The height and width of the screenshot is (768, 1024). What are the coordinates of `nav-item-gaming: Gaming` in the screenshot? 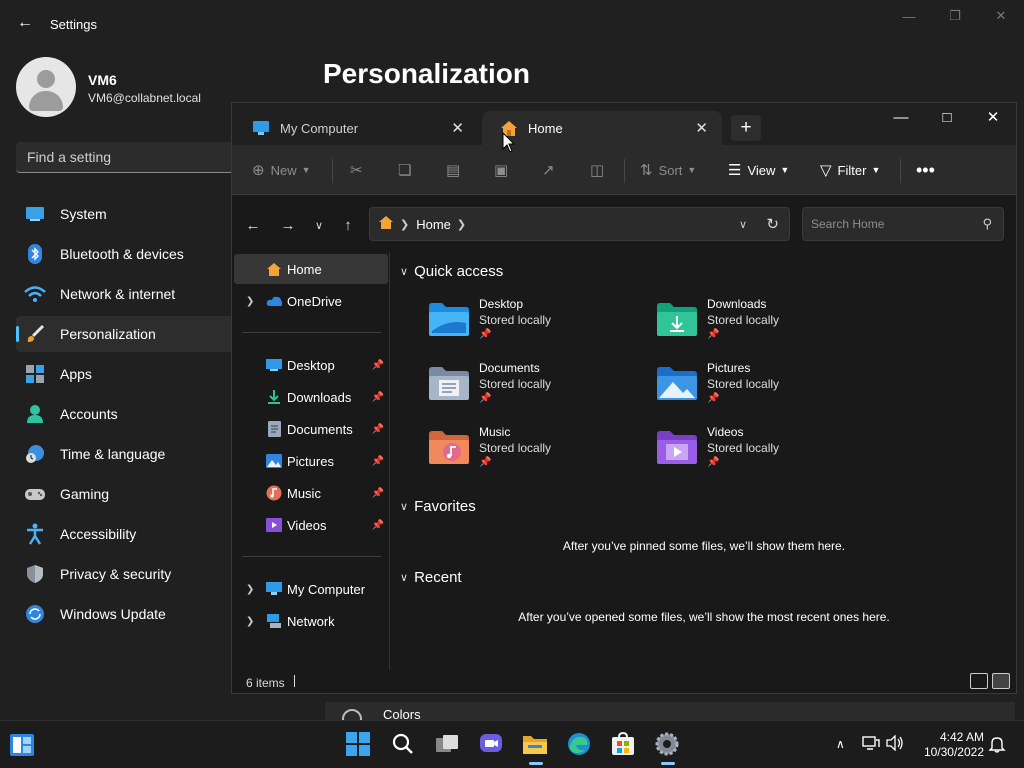 It's located at (123, 494).